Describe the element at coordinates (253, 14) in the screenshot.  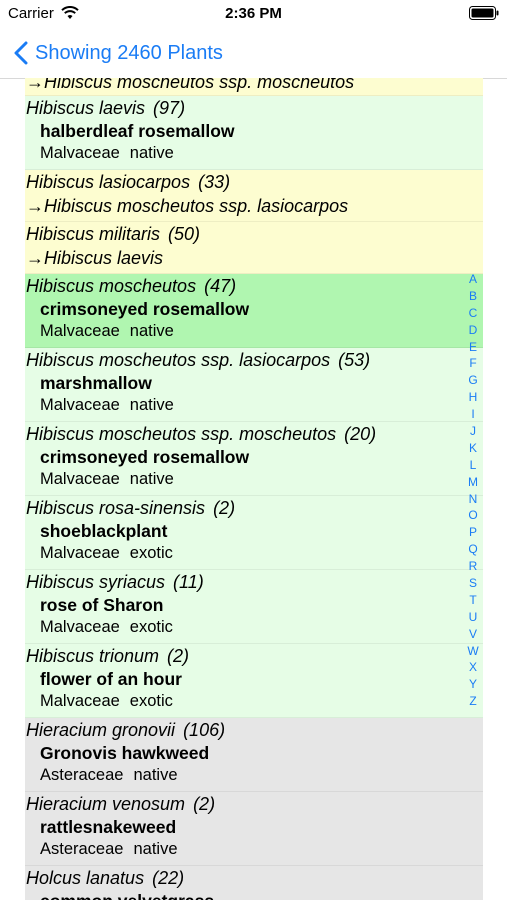
I see `status-bar: Carrier 2:36 PM` at that location.